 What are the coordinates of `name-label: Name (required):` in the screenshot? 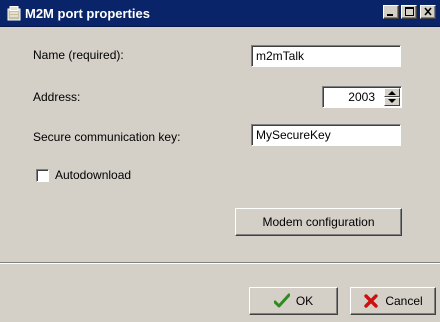 It's located at (78, 55).